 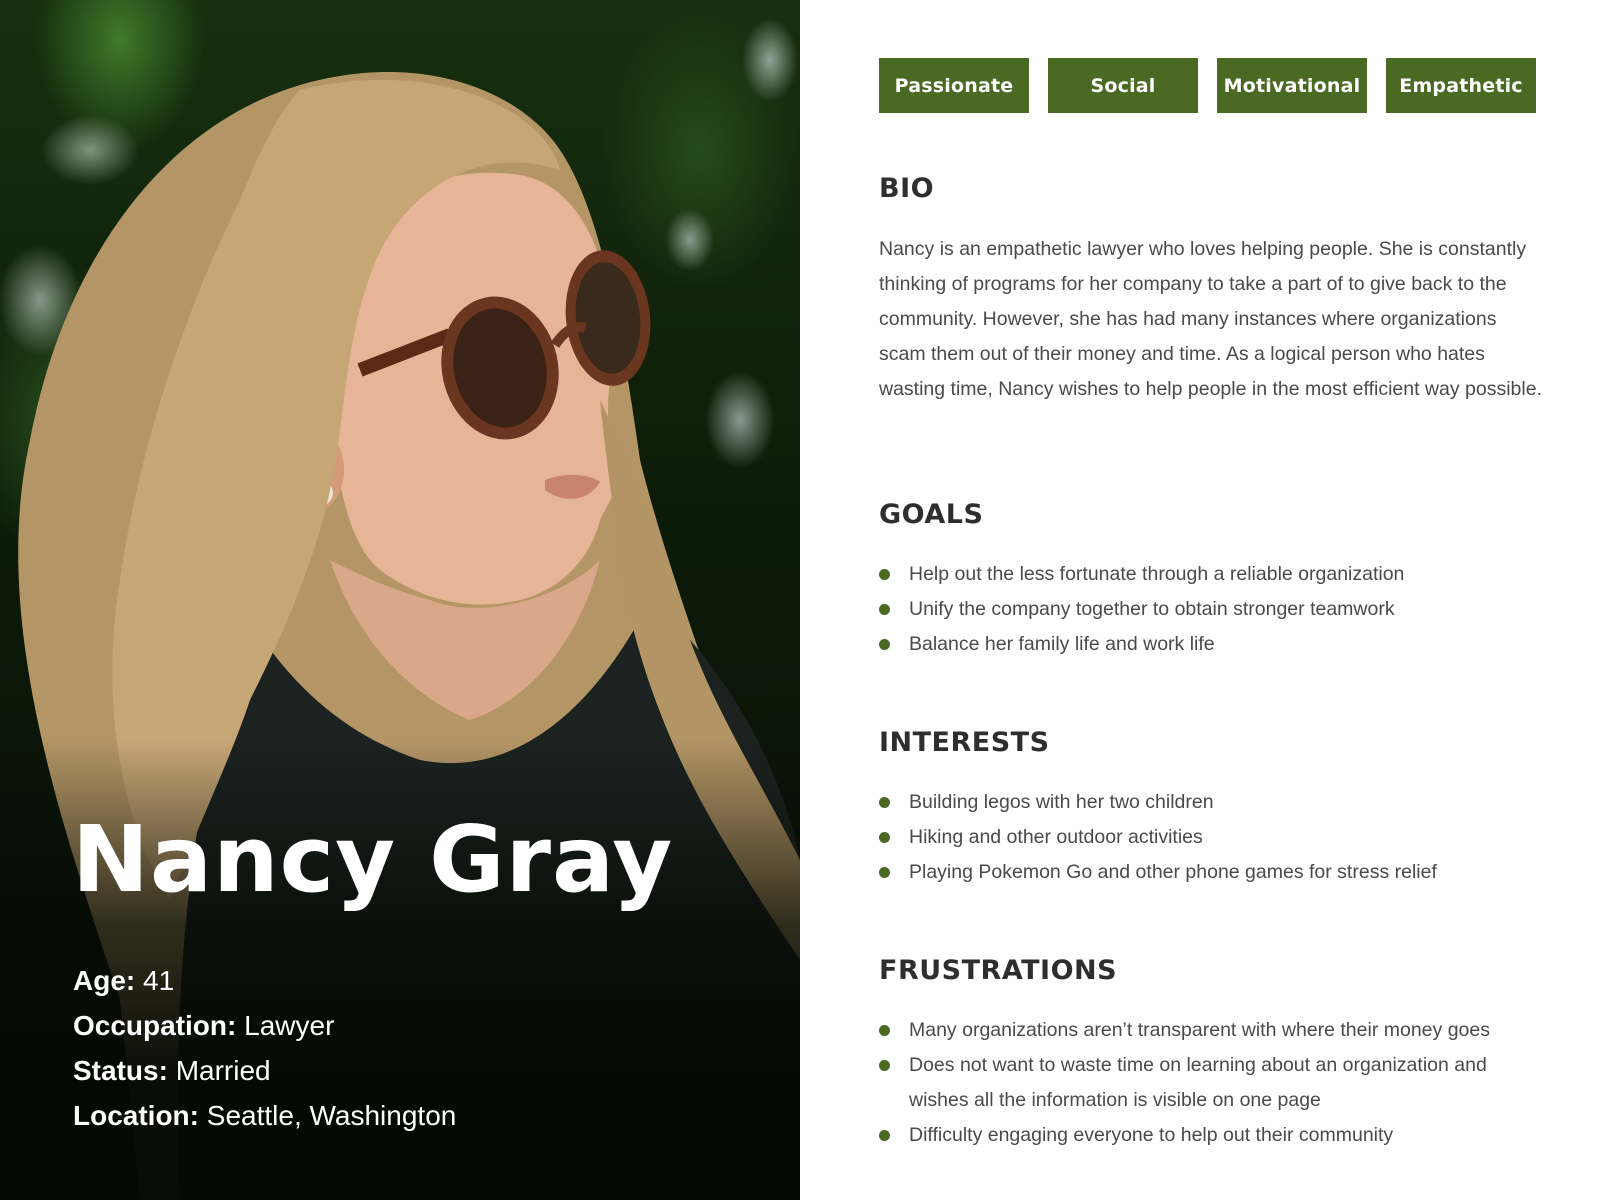 What do you see at coordinates (104, 980) in the screenshot?
I see `fact-age-label: Age:` at bounding box center [104, 980].